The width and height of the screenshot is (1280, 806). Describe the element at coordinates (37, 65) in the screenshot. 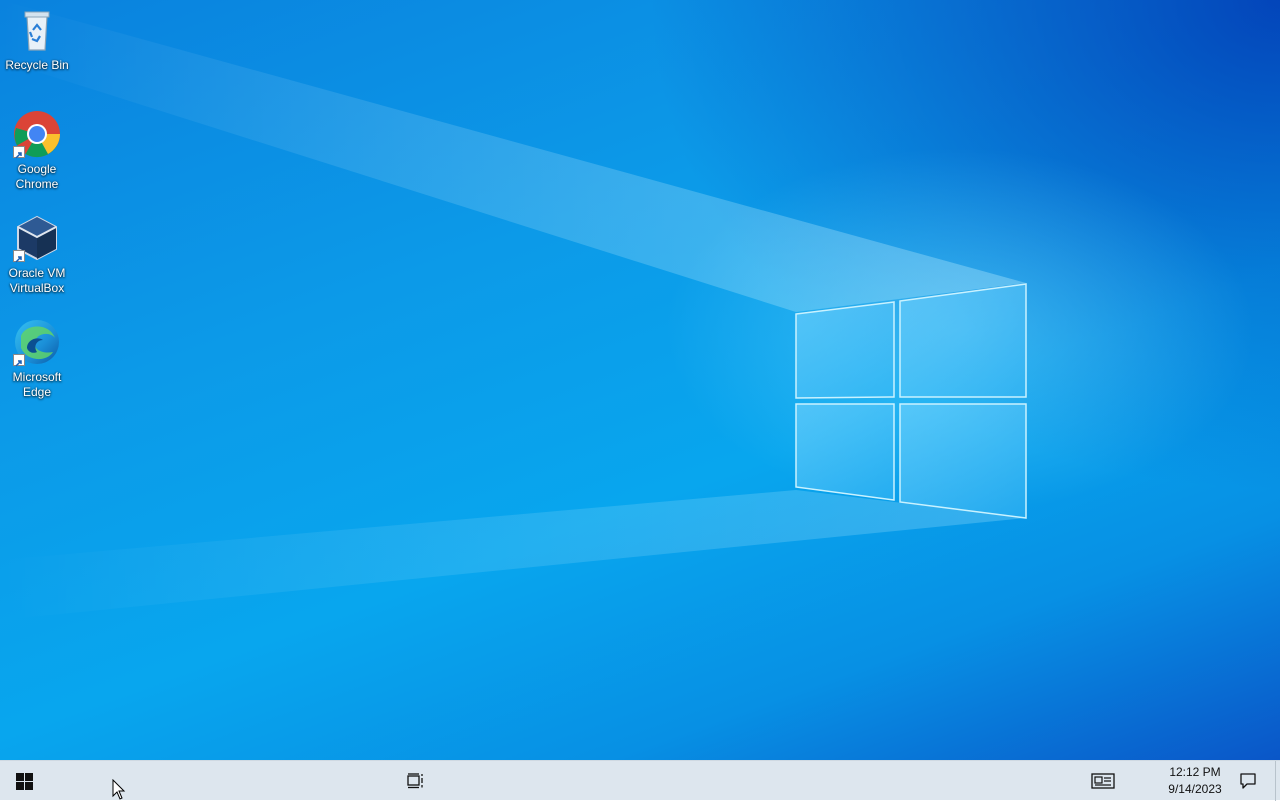

I see `desktop-icon-label: Recycle Bin` at that location.